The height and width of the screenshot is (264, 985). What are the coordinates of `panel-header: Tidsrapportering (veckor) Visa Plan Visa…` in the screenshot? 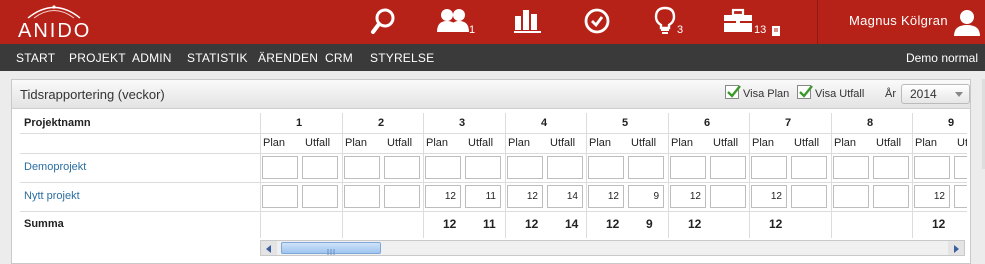 It's located at (491, 94).